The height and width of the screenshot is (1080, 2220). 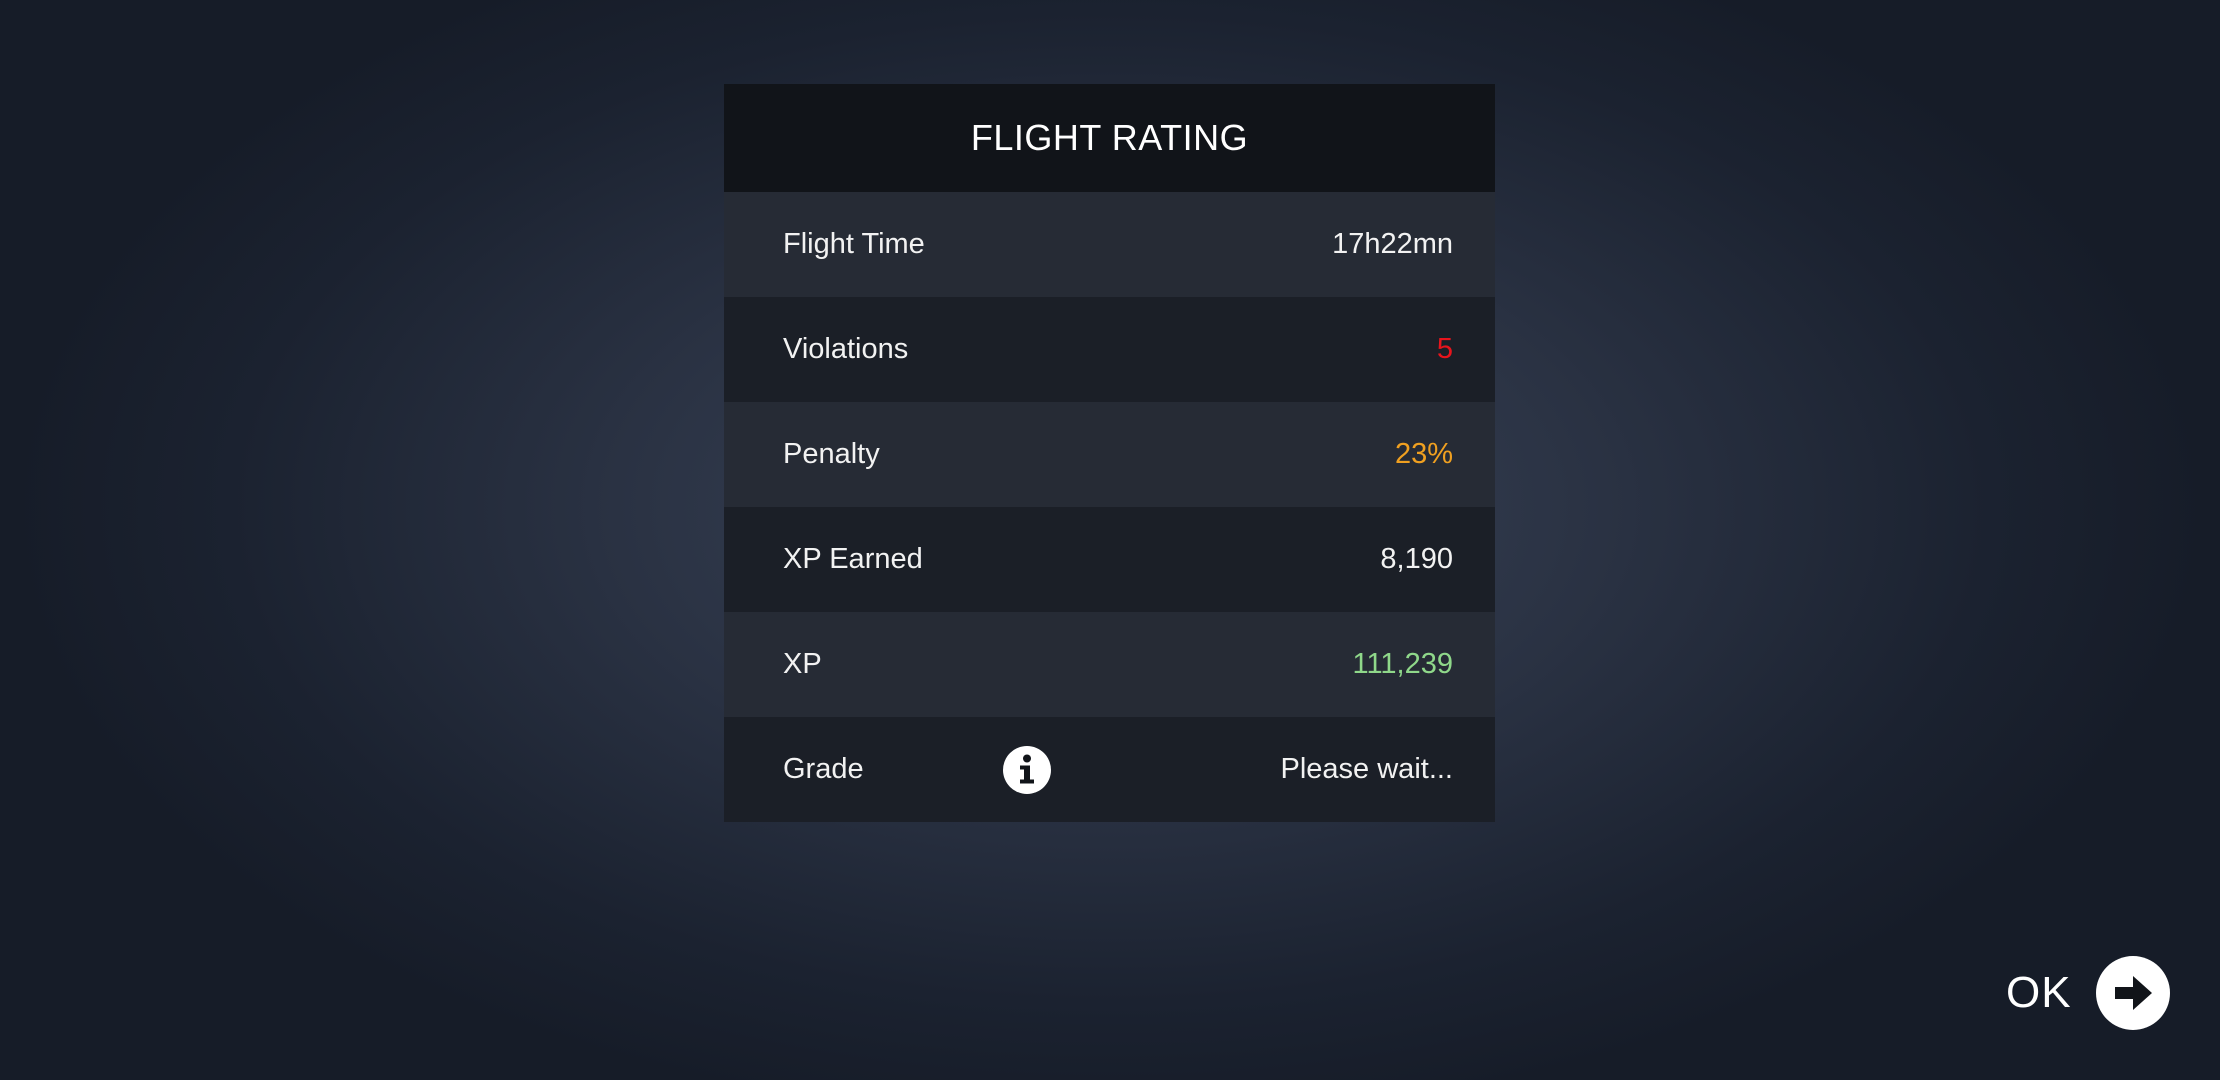 What do you see at coordinates (802, 664) in the screenshot?
I see `xp-label: XP` at bounding box center [802, 664].